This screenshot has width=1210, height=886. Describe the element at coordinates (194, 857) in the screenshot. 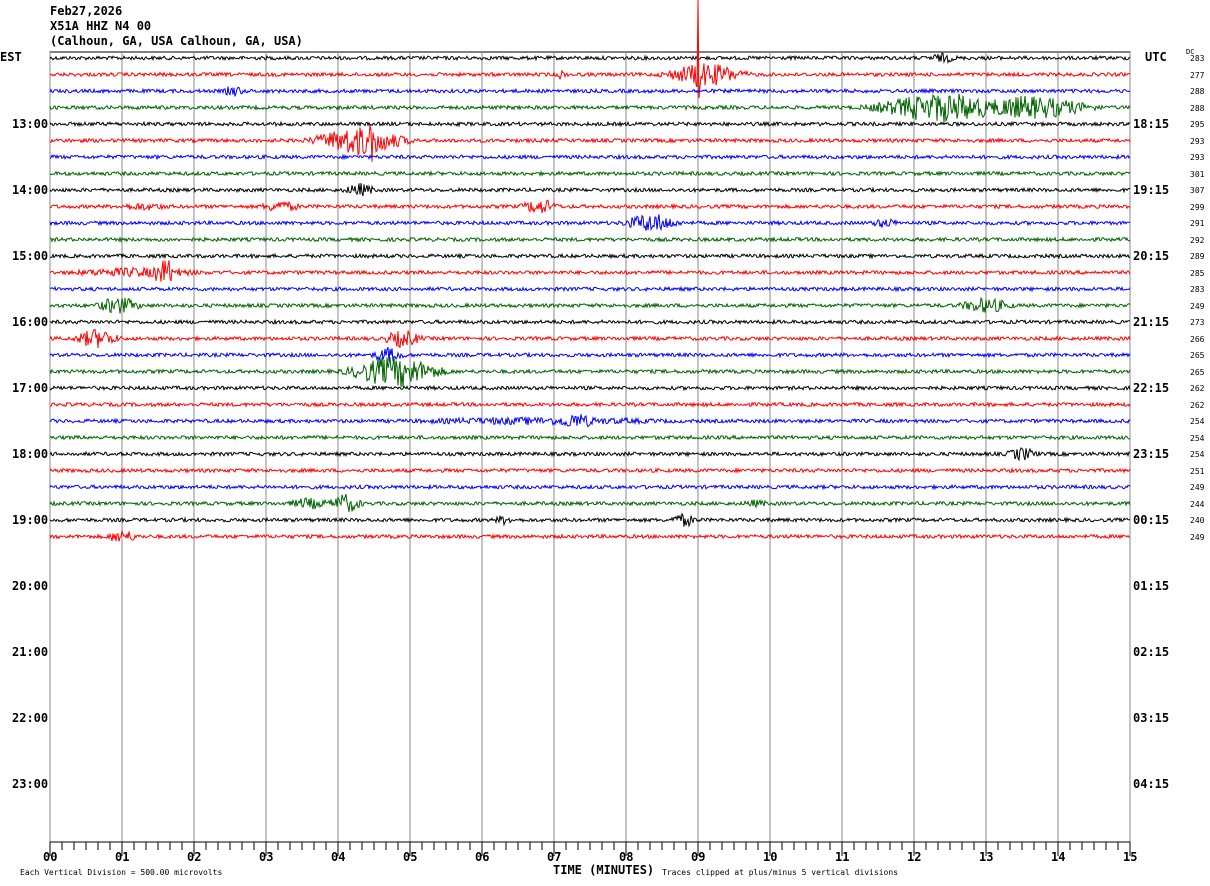

I see `x-tick-label: 02` at that location.